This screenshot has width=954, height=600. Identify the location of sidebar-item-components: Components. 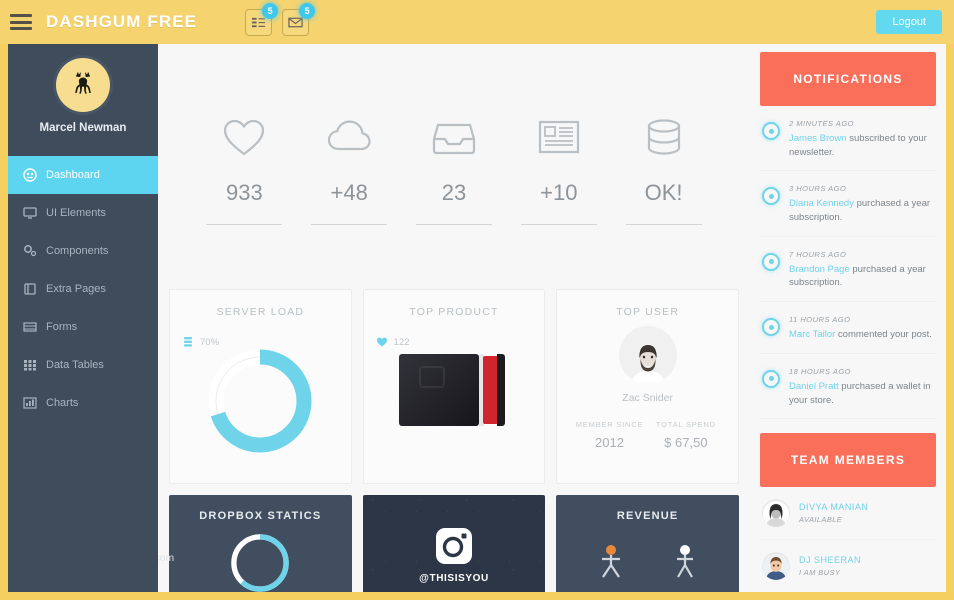
(83, 251).